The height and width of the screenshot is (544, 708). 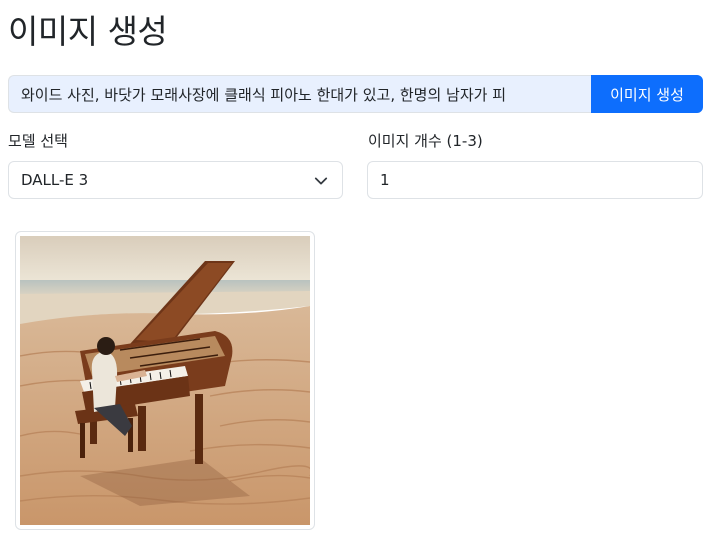 What do you see at coordinates (425, 141) in the screenshot?
I see `image-count-label: 이미지 개수 (1-3)` at bounding box center [425, 141].